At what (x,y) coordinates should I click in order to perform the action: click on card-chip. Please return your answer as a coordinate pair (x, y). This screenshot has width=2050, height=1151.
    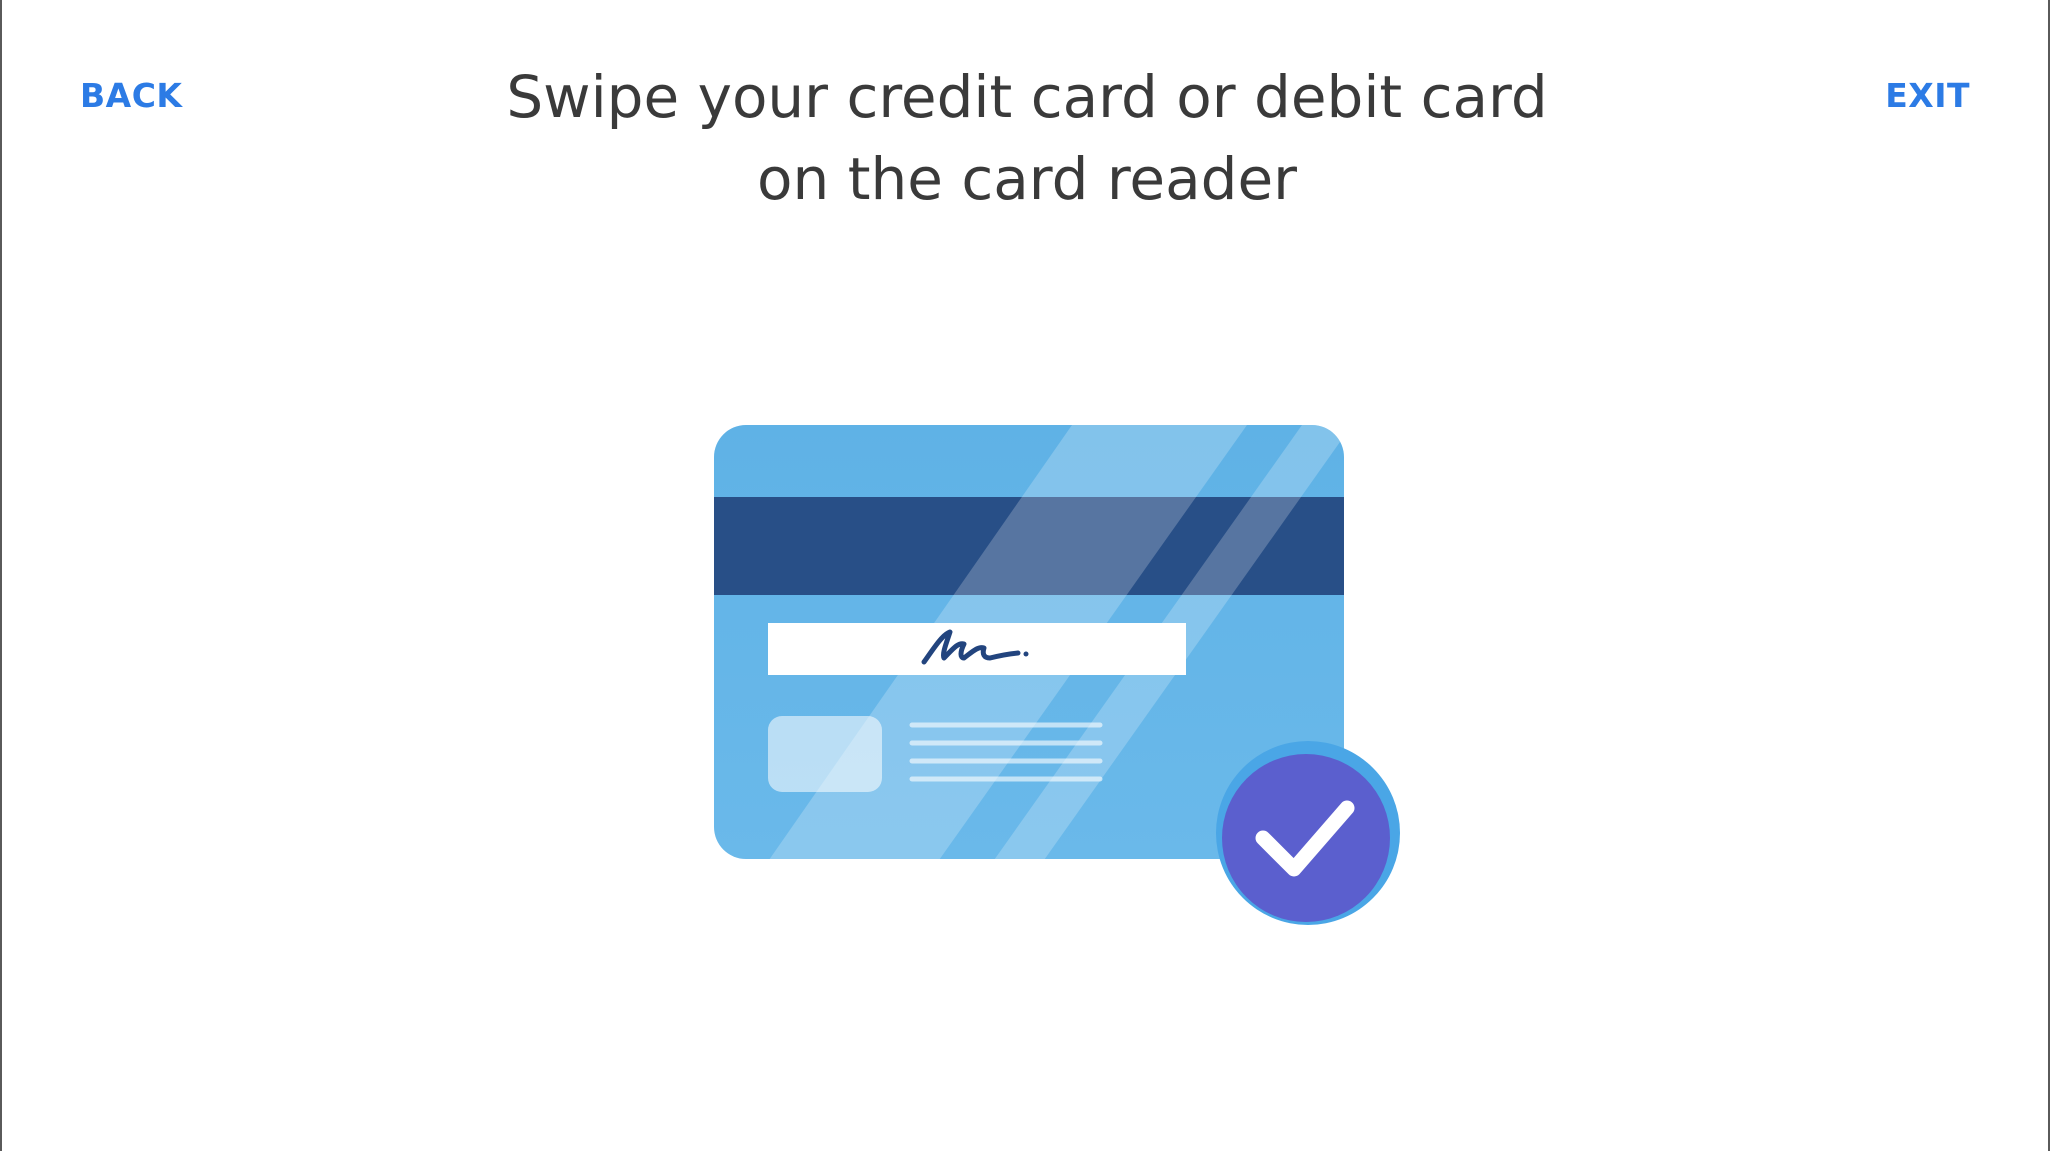
    Looking at the image, I should click on (825, 754).